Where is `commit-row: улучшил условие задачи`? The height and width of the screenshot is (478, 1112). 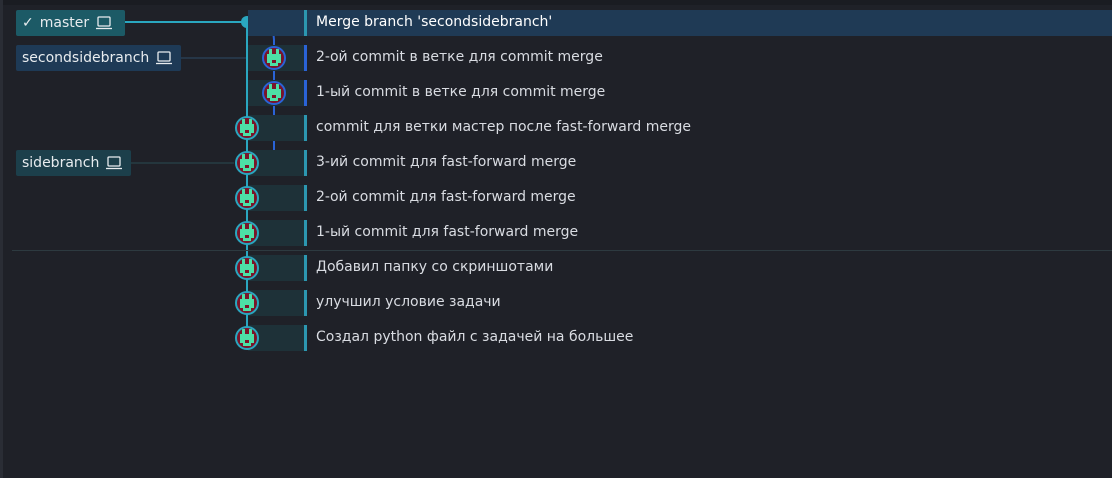 commit-row: улучшил условие задачи is located at coordinates (680, 303).